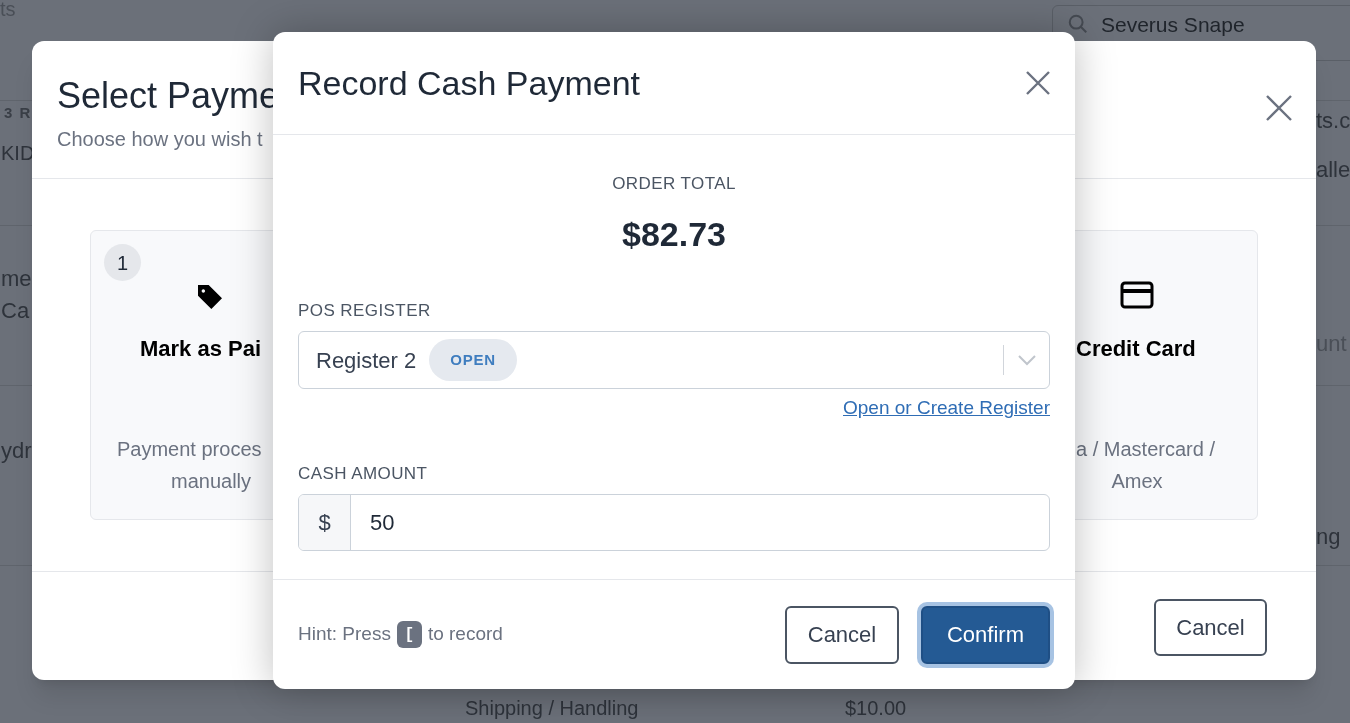 This screenshot has height=723, width=1350. I want to click on background-text: ydr, so click(16, 451).